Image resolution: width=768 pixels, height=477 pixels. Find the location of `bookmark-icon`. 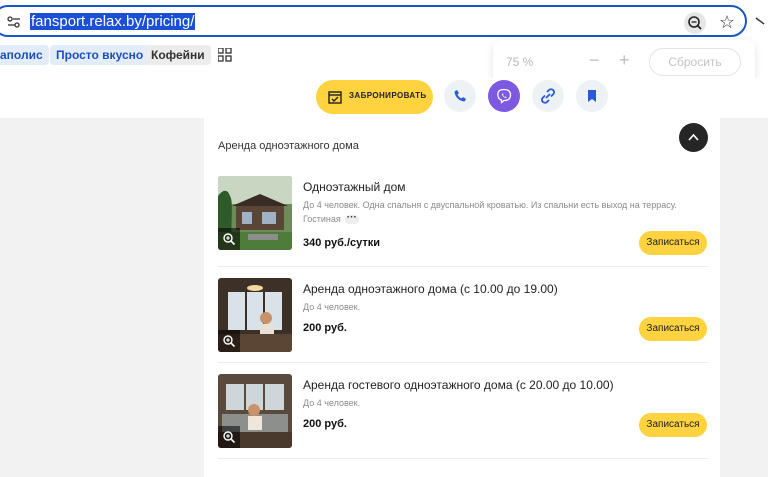

bookmark-icon is located at coordinates (592, 96).